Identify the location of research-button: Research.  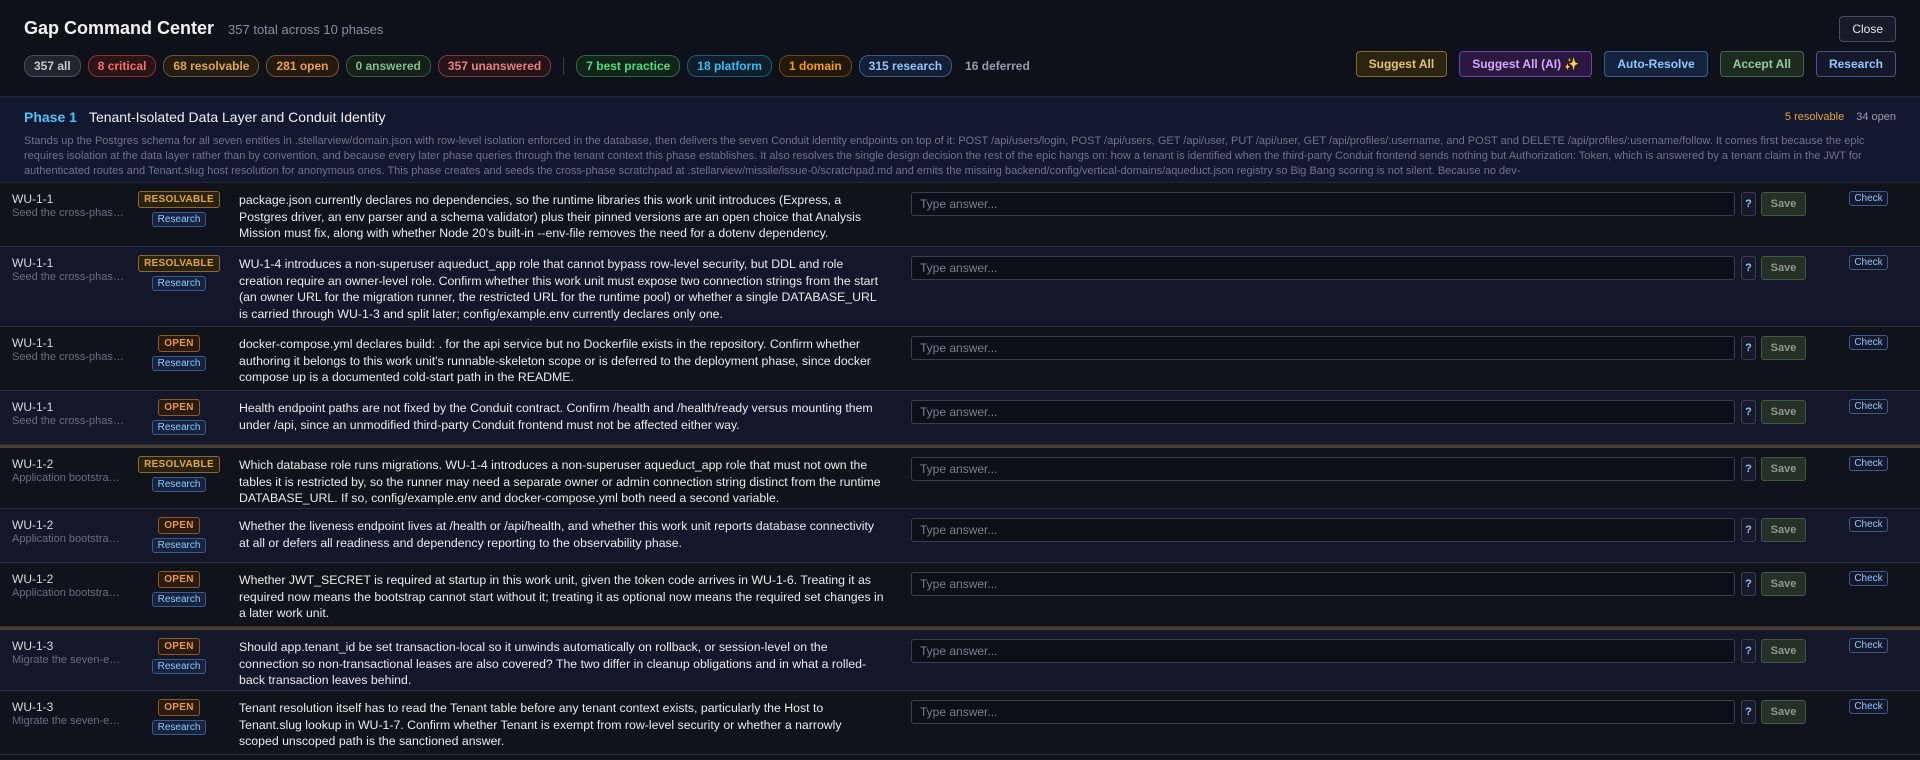
(1855, 64).